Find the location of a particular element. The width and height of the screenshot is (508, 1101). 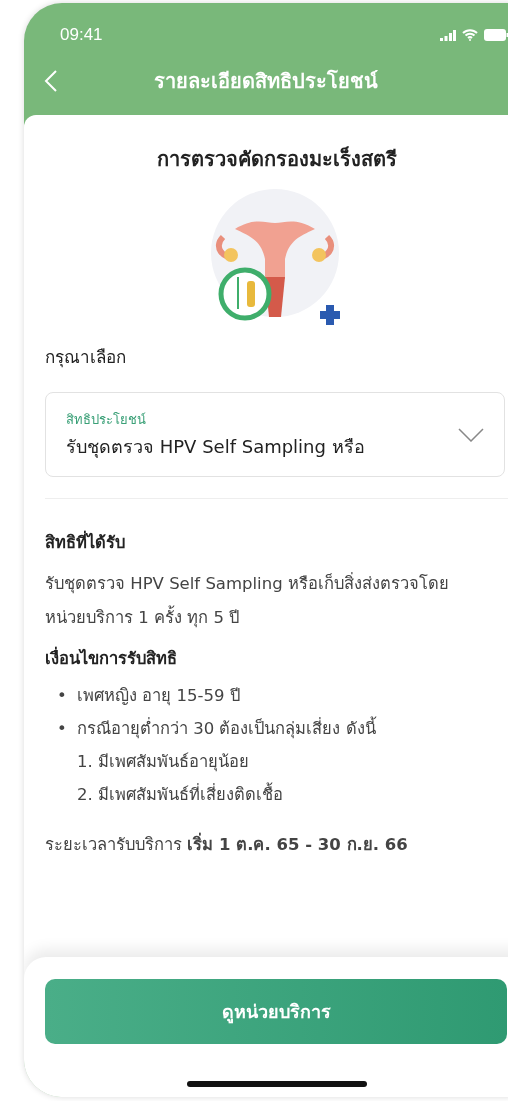

screen-title: รายละเอียดสิทธิประโยชน์ is located at coordinates (266, 81).